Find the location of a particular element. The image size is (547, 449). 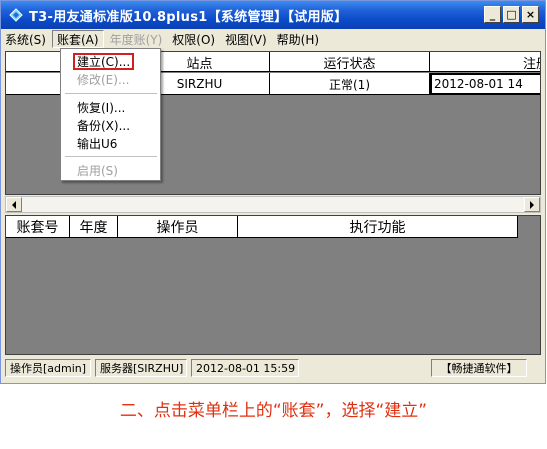

status-server: 服务器[SIRZHU] is located at coordinates (141, 368).